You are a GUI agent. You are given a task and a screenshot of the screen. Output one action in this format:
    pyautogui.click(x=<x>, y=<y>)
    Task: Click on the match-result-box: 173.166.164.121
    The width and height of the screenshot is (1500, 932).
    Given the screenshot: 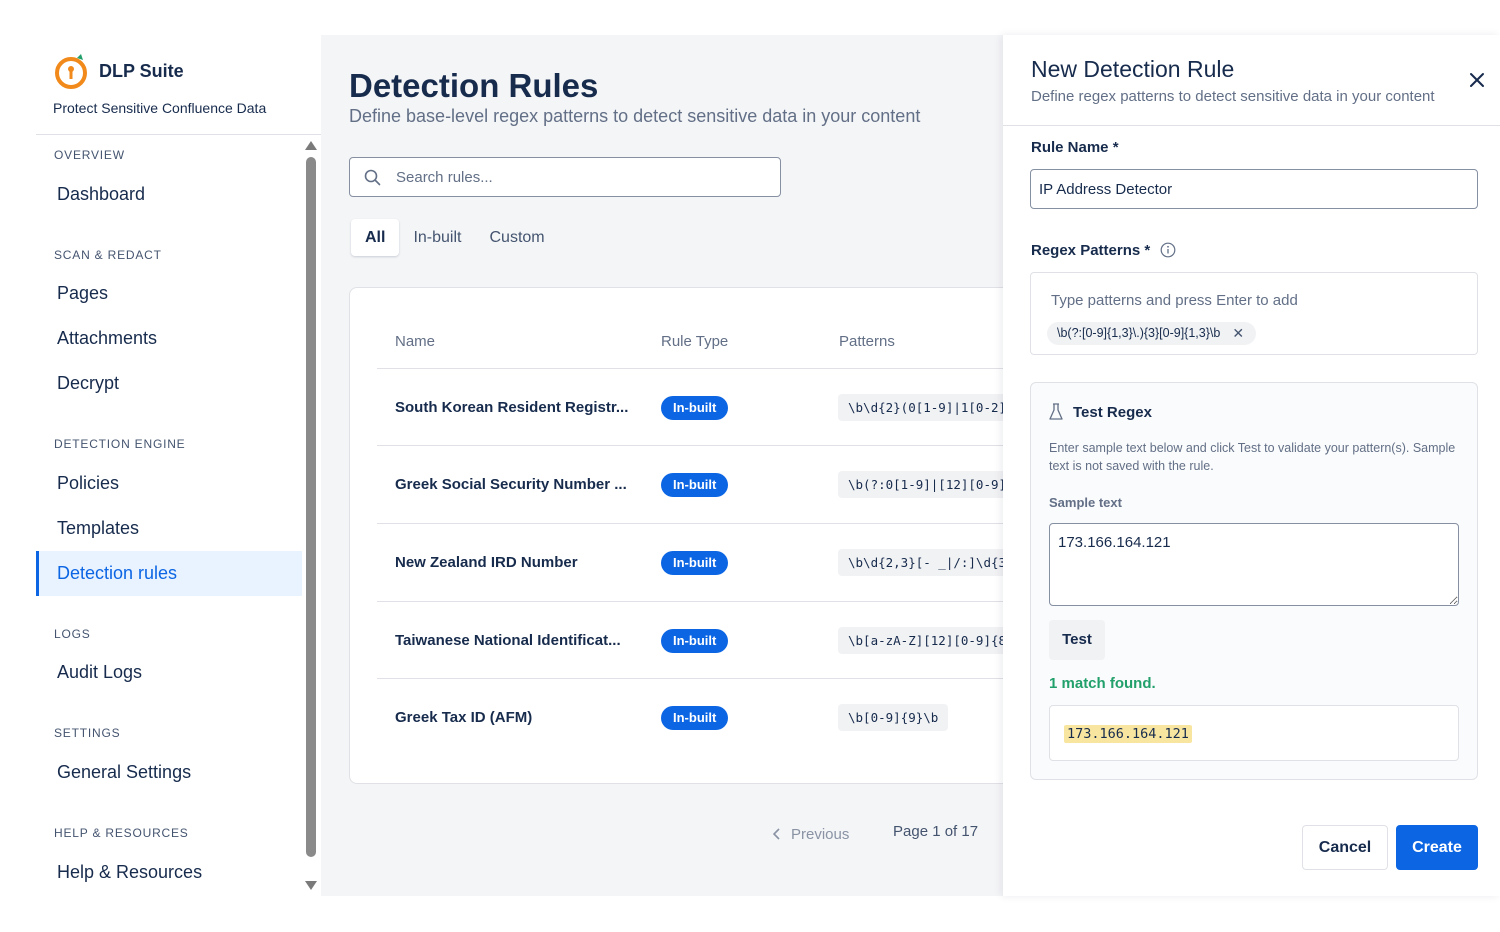 What is the action you would take?
    pyautogui.click(x=1254, y=733)
    